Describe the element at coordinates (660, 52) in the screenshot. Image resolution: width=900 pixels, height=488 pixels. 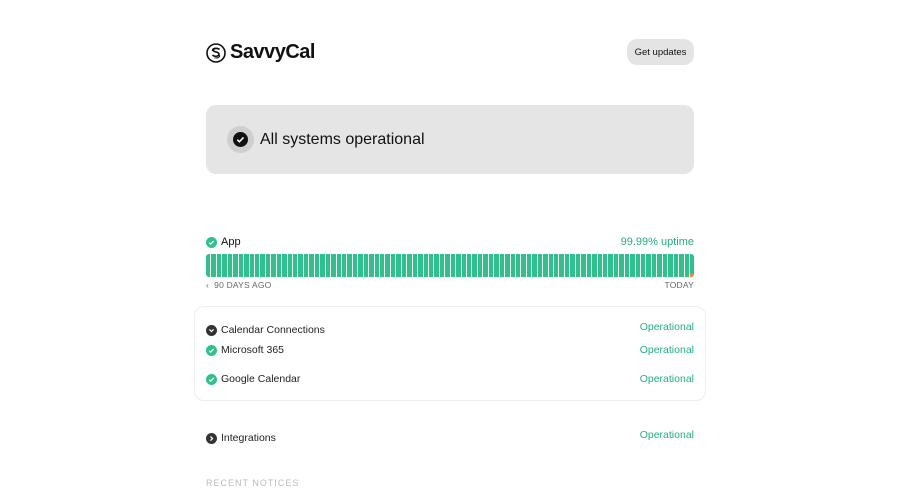
I see `get-updates-button: Get updates` at that location.